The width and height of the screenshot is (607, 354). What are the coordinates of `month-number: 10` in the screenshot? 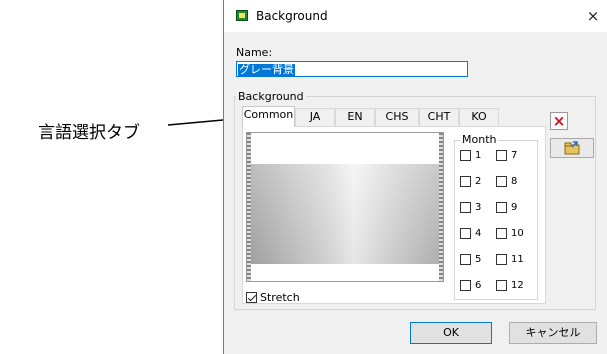 It's located at (517, 233).